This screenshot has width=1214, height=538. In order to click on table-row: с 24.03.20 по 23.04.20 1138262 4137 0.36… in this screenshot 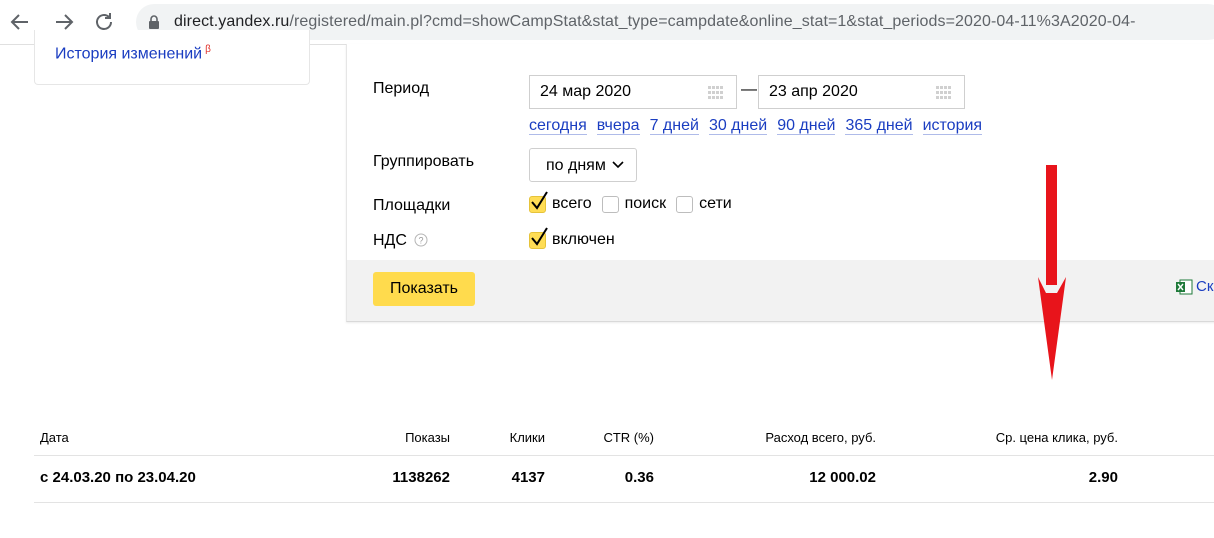, I will do `click(624, 480)`.